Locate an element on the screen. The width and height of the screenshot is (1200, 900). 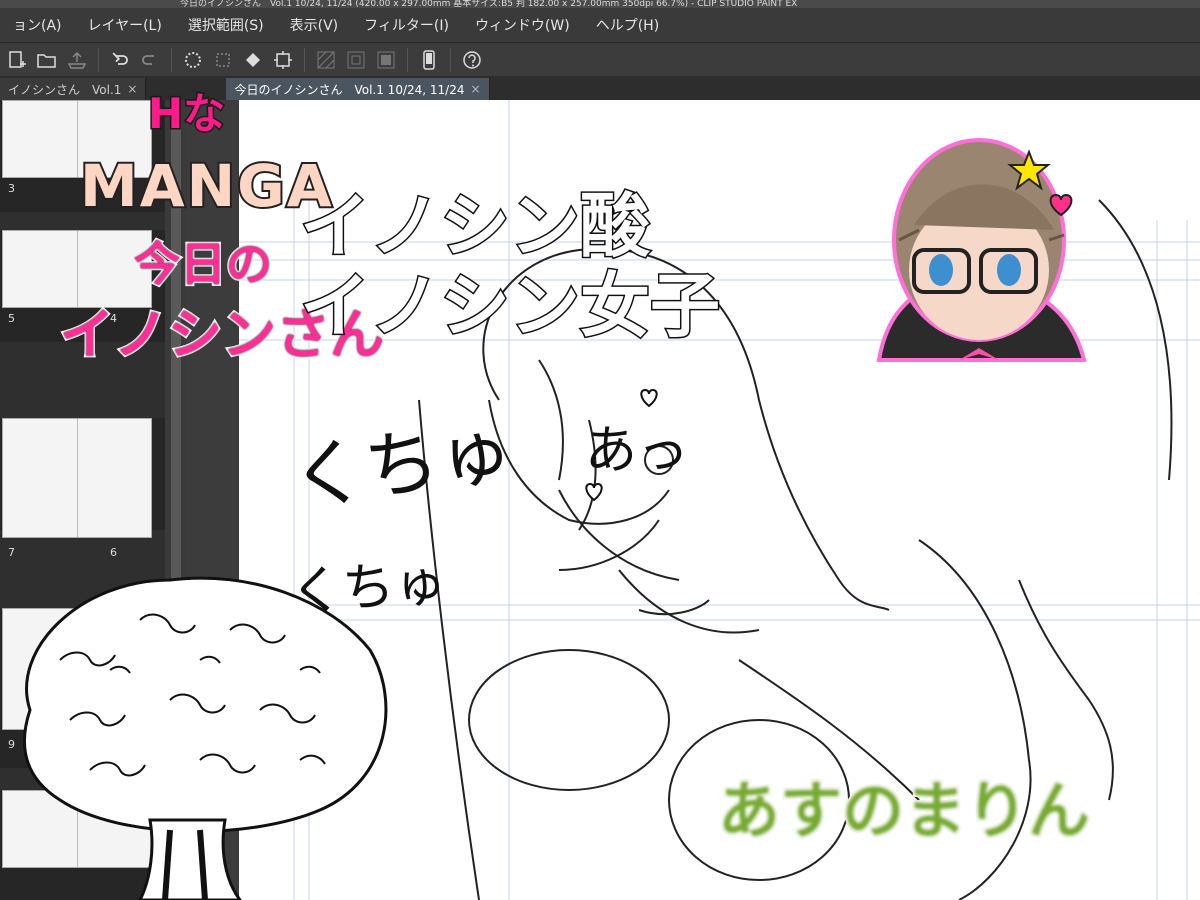
tab-label: 今日のイノシンさん Vol.1 10/24, 11/24 is located at coordinates (349, 89).